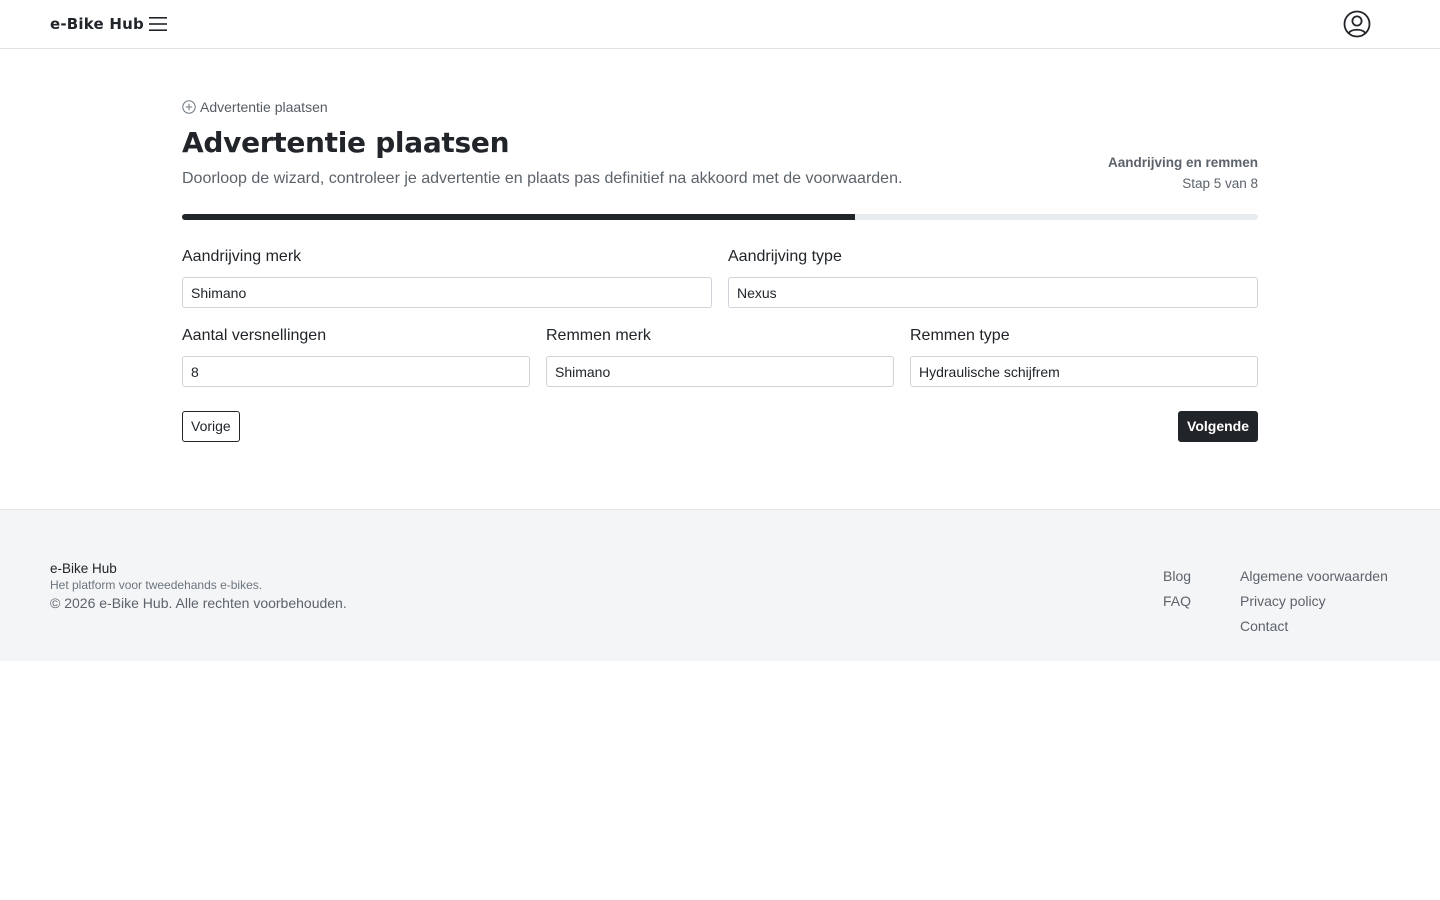 The image size is (1440, 900). Describe the element at coordinates (189, 107) in the screenshot. I see `plus-circle-icon` at that location.